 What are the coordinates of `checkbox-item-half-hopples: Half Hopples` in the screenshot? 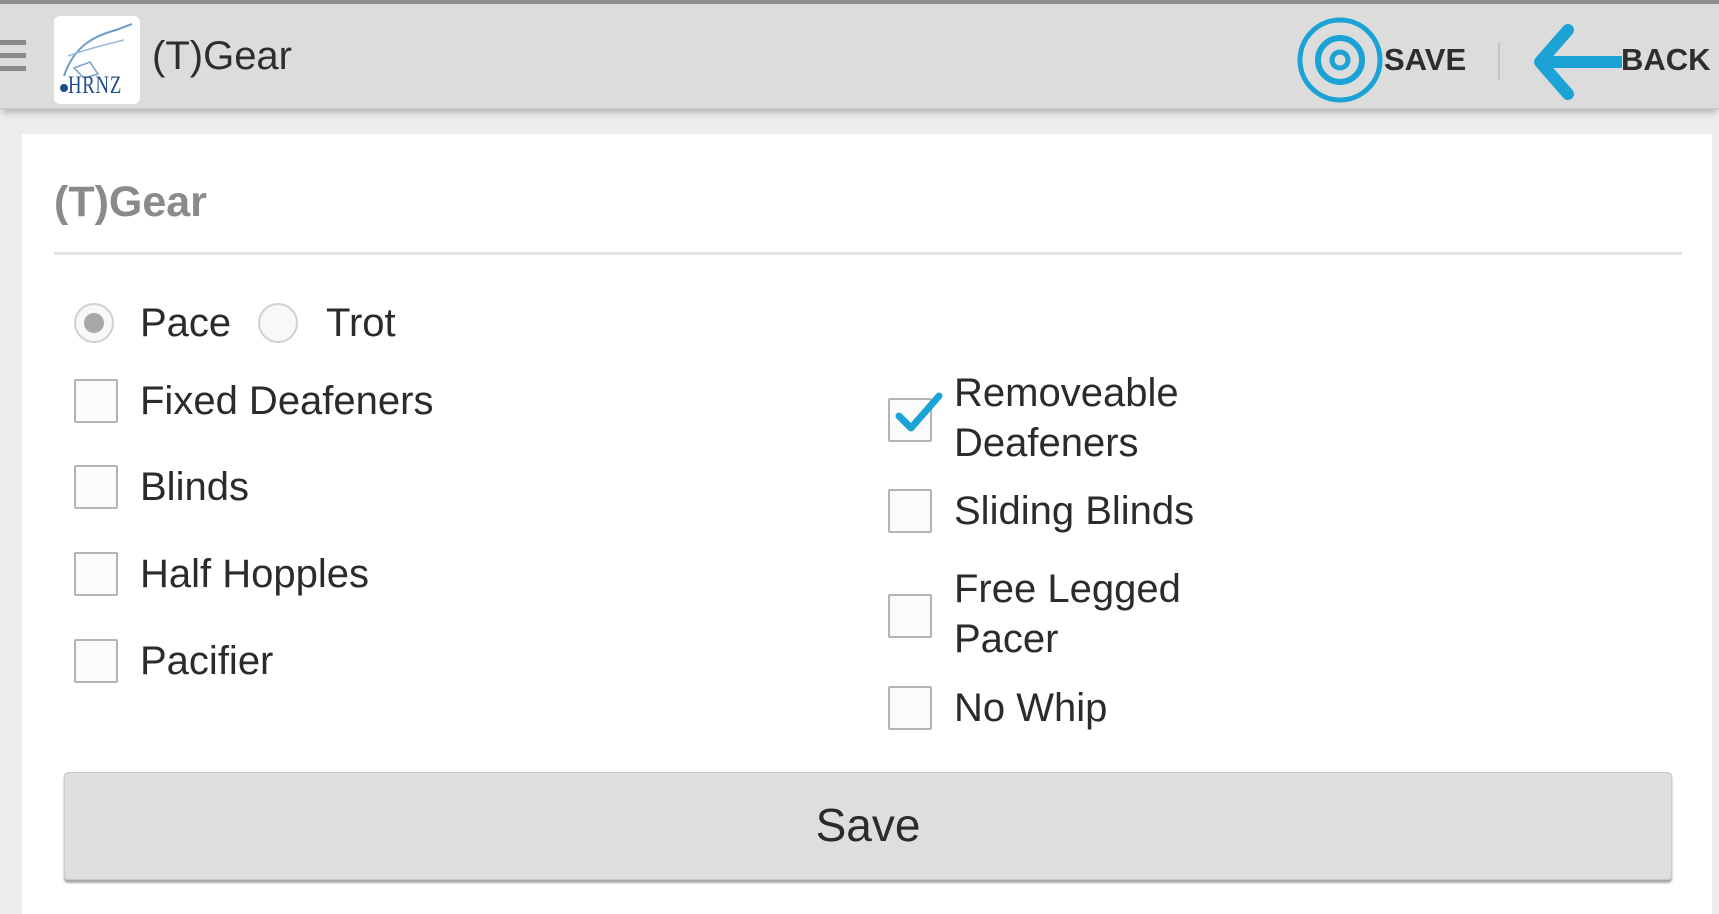 It's located at (284, 574).